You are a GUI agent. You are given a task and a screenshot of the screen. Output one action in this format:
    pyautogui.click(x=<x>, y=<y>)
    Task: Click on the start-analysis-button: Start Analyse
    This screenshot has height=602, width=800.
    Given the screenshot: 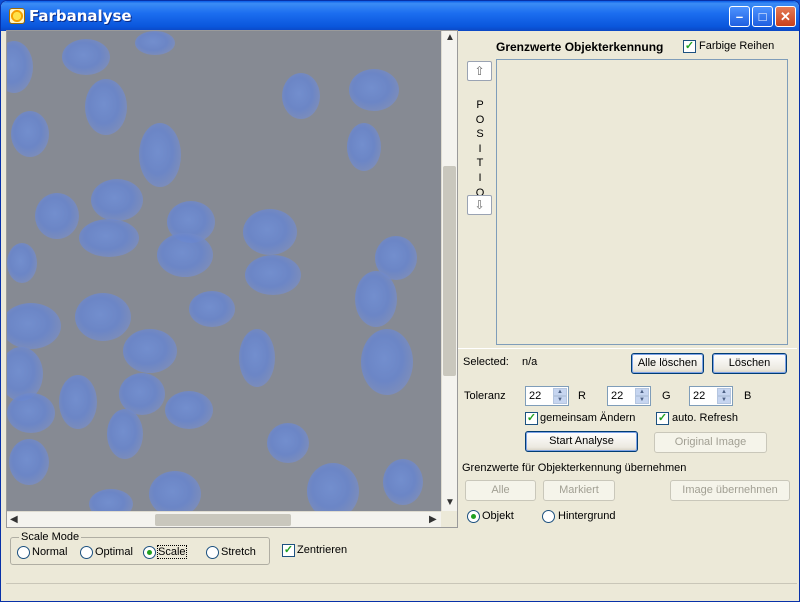 What is the action you would take?
    pyautogui.click(x=581, y=441)
    